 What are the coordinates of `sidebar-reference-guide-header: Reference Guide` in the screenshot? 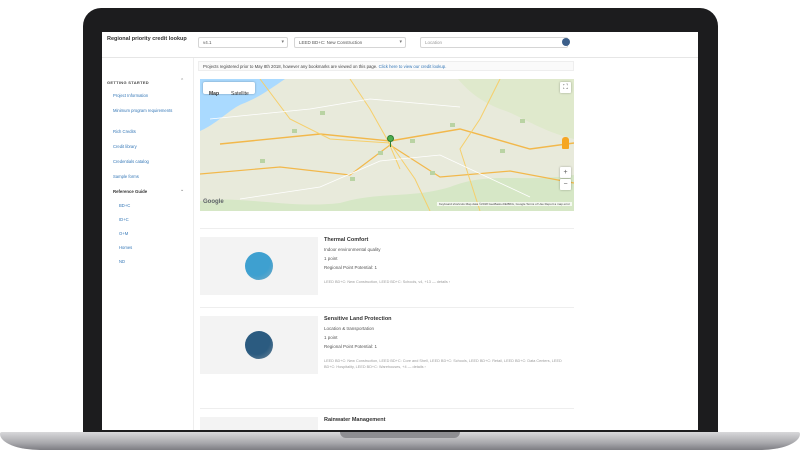 It's located at (130, 191).